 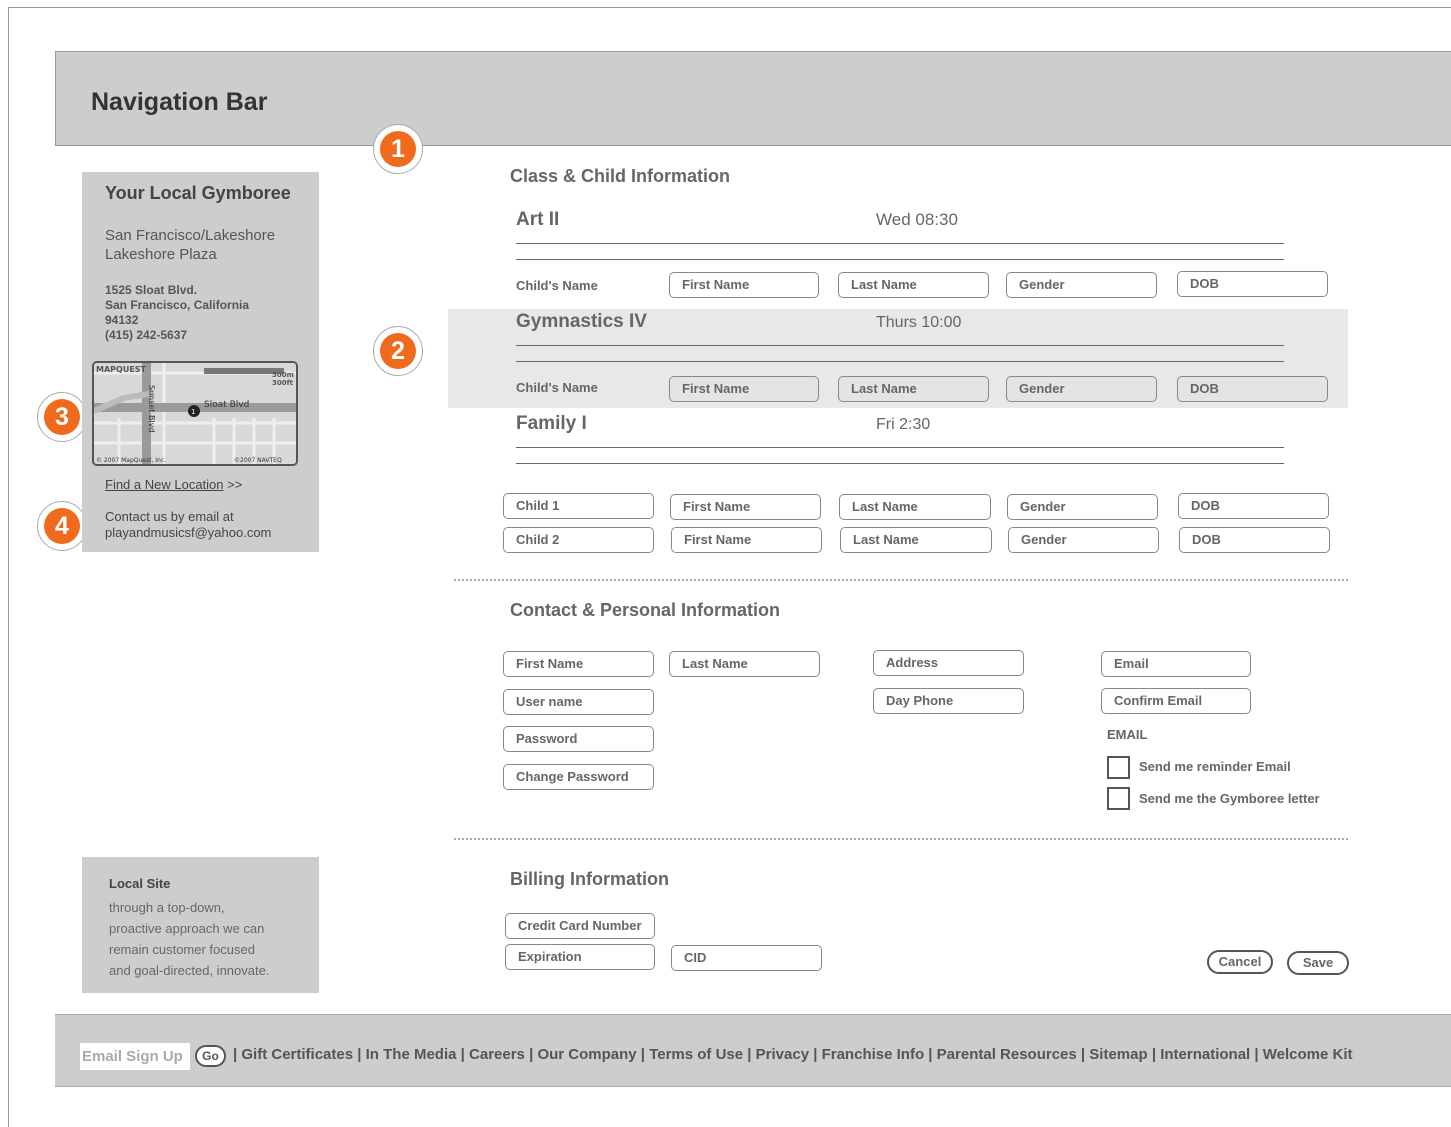 I want to click on footer-link-careers: Careers, so click(x=497, y=1054).